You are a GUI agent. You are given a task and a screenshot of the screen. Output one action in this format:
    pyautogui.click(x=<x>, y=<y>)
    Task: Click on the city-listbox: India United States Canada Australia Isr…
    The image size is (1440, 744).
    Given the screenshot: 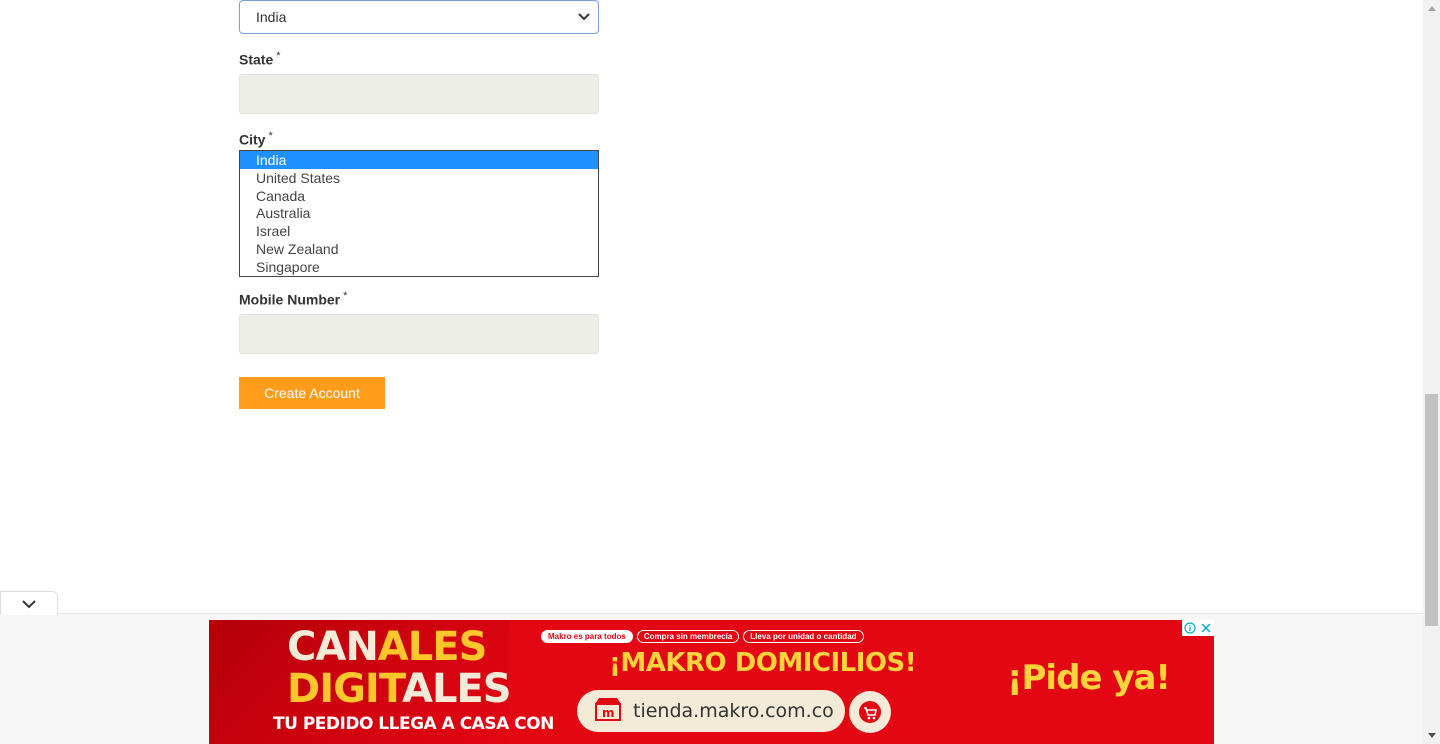 What is the action you would take?
    pyautogui.click(x=419, y=213)
    